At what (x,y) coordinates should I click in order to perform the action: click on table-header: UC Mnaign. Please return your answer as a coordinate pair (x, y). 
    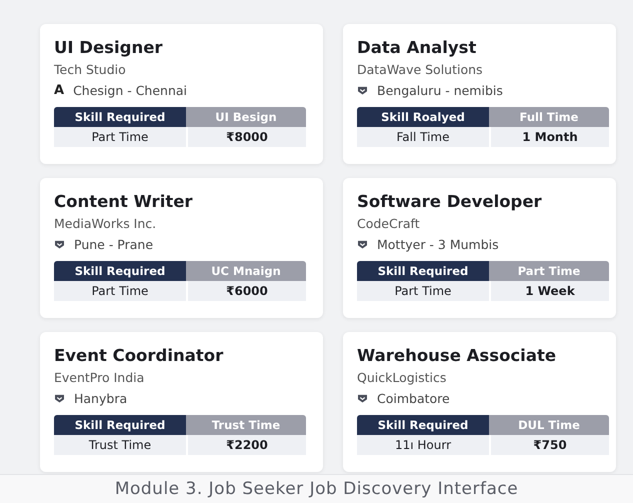
    Looking at the image, I should click on (246, 271).